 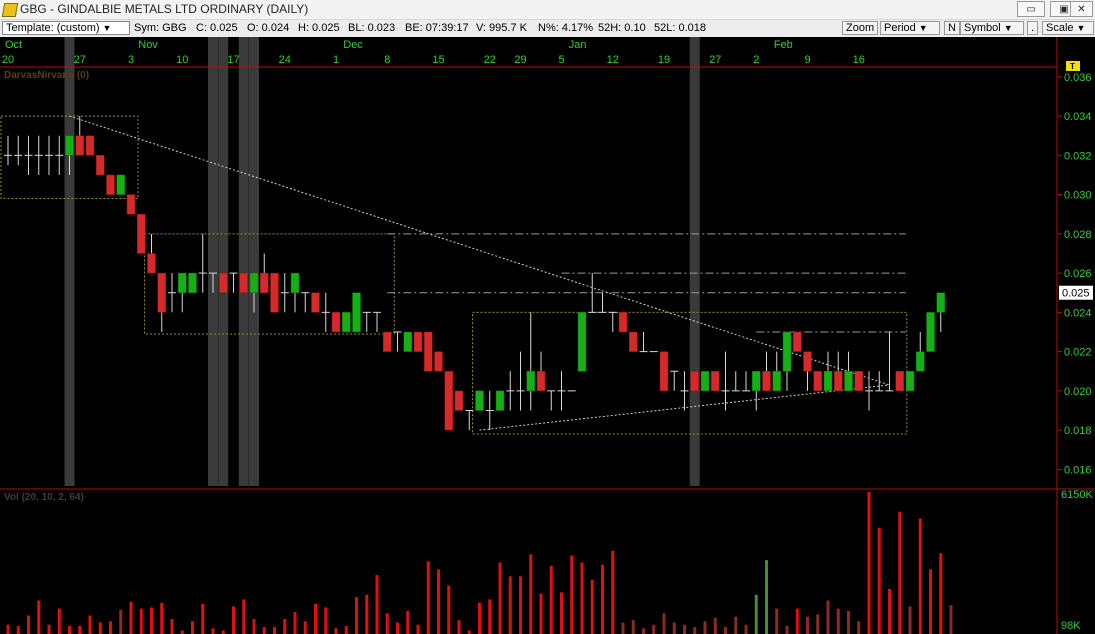 I want to click on high-readout: H: 0.025, so click(x=319, y=28).